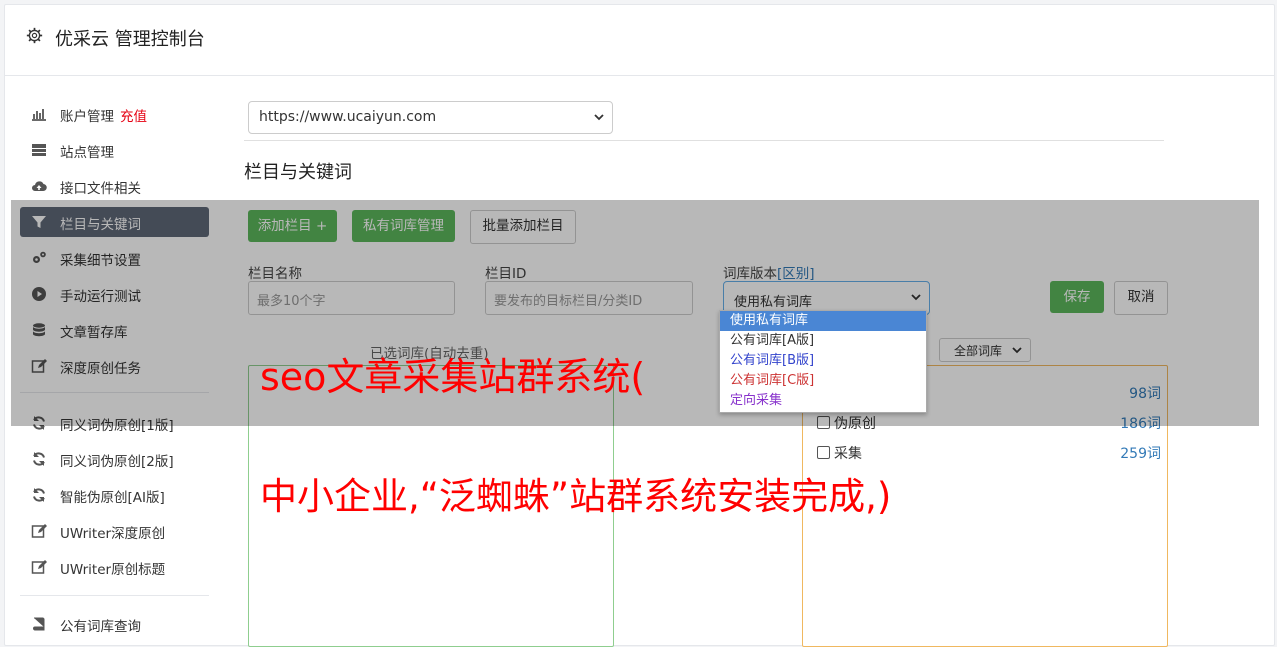 The image size is (1277, 647). I want to click on sidebar-divider, so click(114, 595).